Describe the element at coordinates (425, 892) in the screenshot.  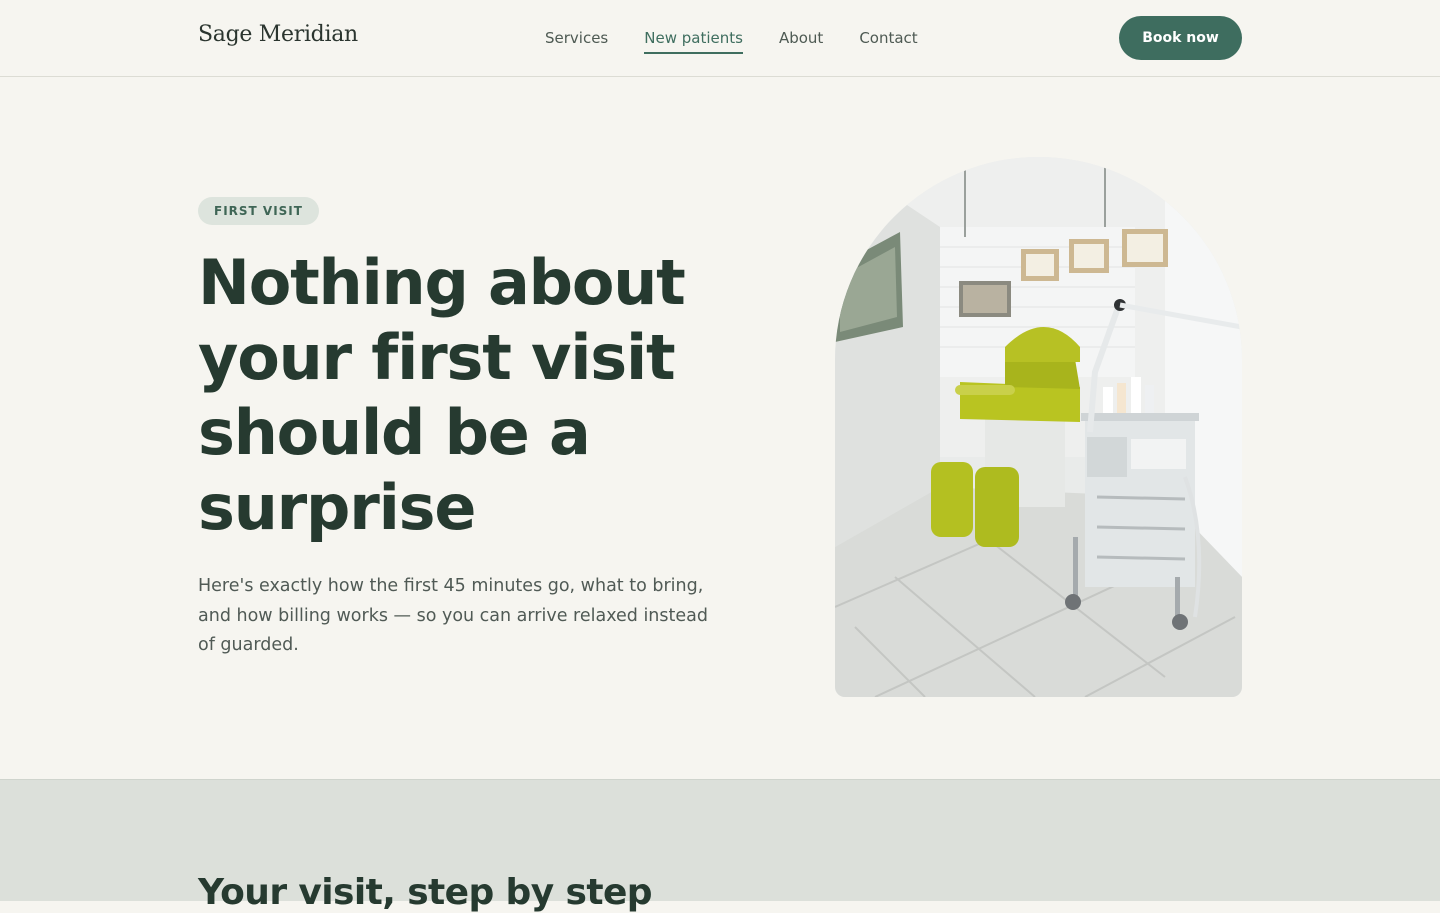
I see `visit-steps-title: Your visit, step by step` at that location.